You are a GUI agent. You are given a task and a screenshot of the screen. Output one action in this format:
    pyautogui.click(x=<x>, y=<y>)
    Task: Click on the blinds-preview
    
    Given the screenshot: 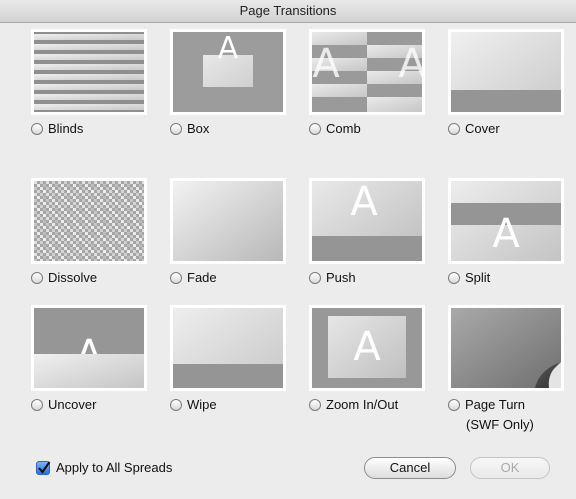 What is the action you would take?
    pyautogui.click(x=89, y=72)
    